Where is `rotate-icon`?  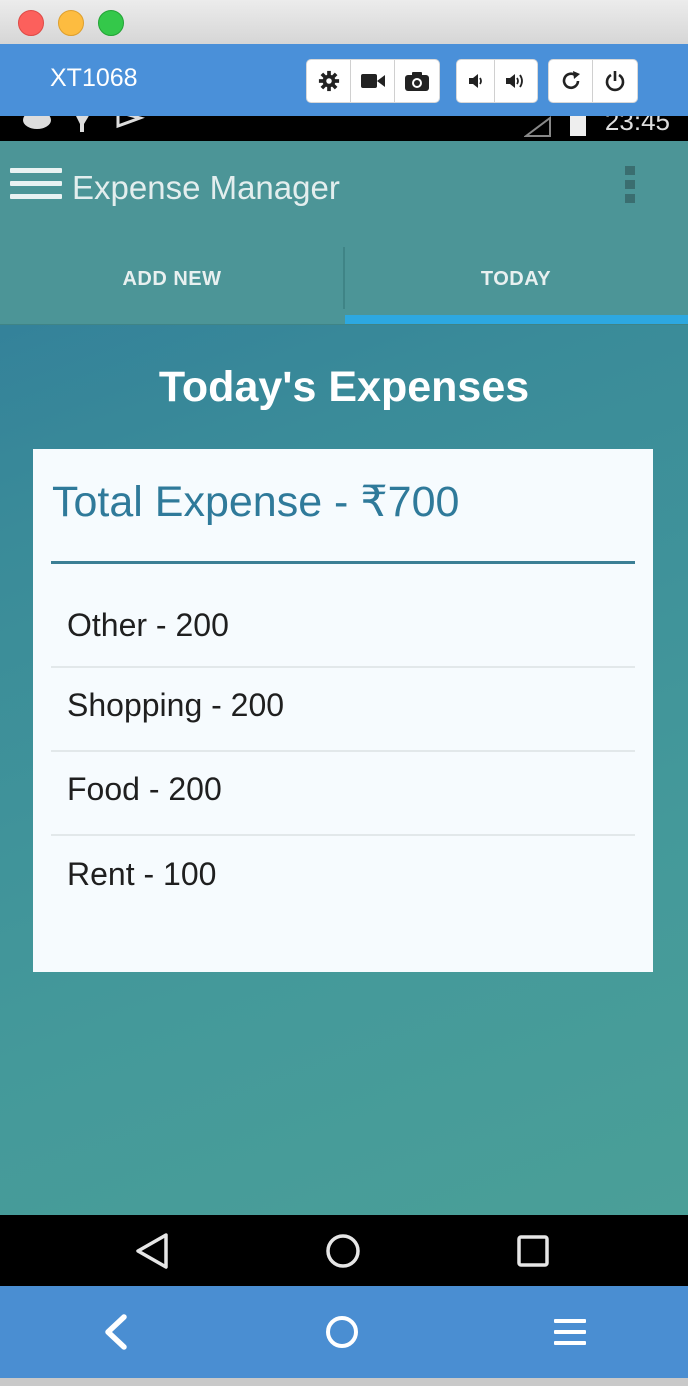
rotate-icon is located at coordinates (571, 80).